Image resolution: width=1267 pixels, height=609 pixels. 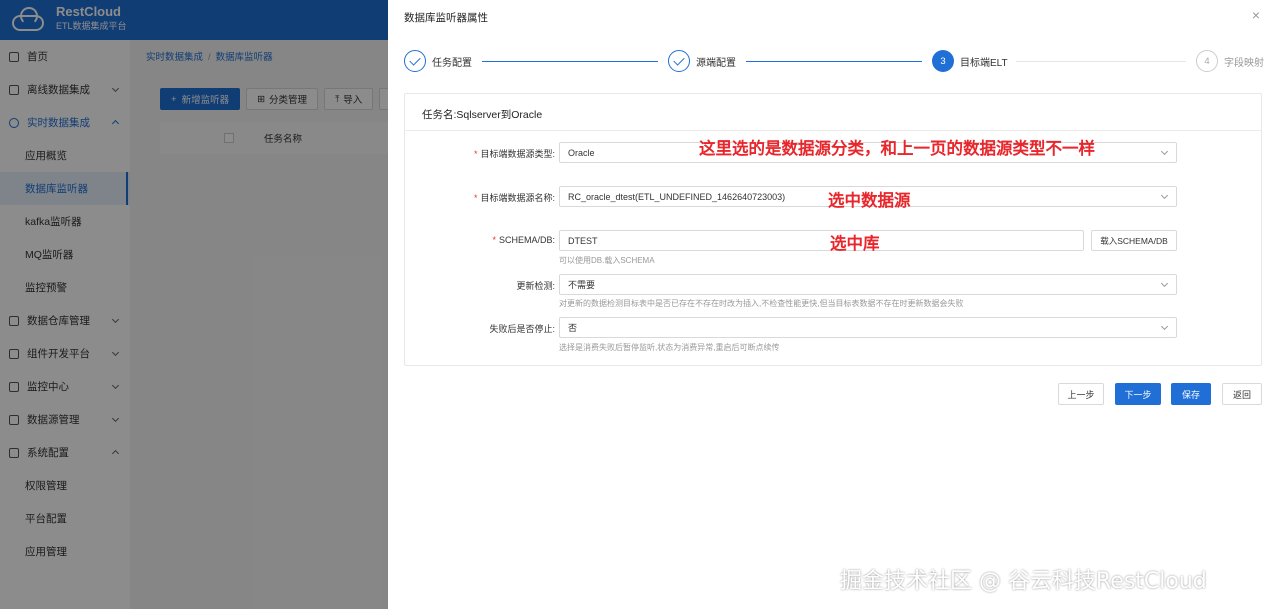 I want to click on stop-on-fail-select: 否, so click(x=868, y=327).